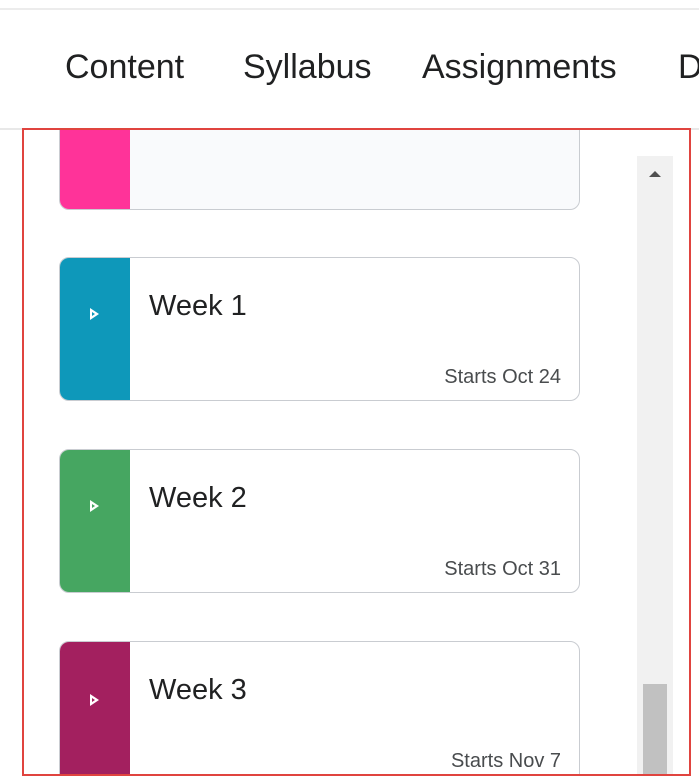 This screenshot has width=699, height=782. What do you see at coordinates (319, 170) in the screenshot?
I see `module-card-partial` at bounding box center [319, 170].